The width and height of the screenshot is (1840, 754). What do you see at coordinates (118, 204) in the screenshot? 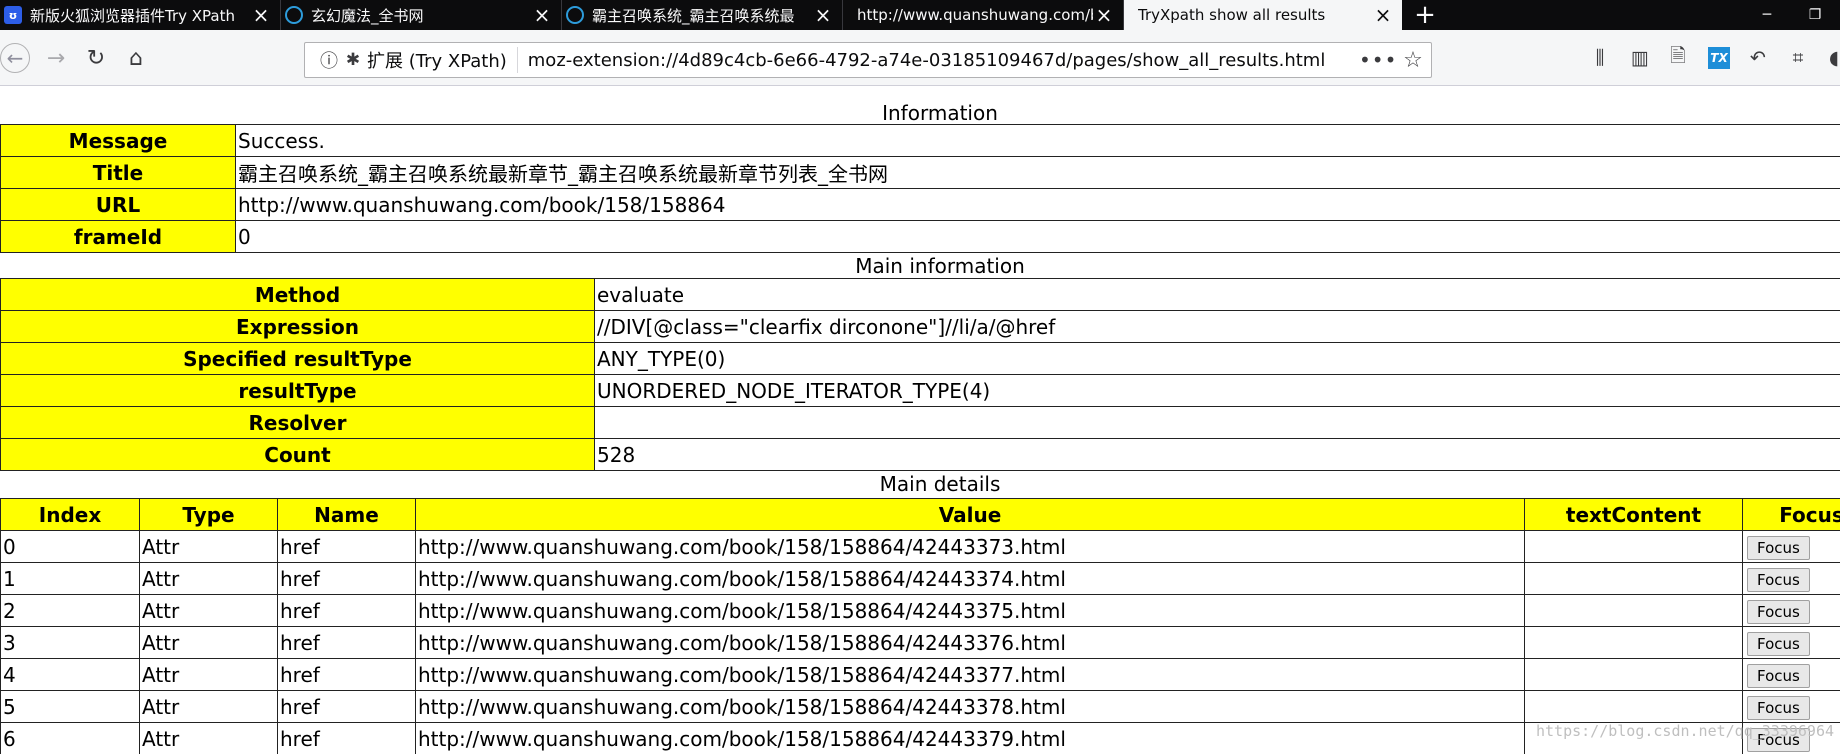
I see `info-key: URL` at bounding box center [118, 204].